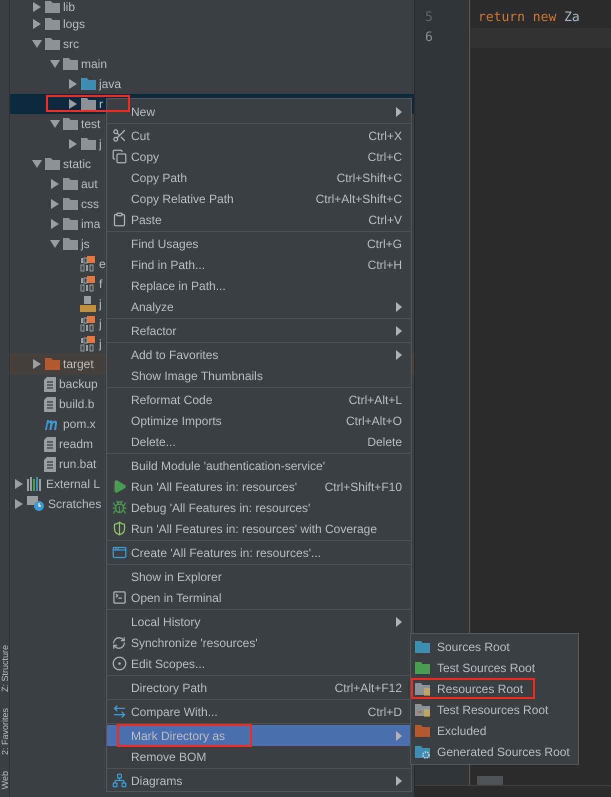 The image size is (611, 797). What do you see at coordinates (486, 668) in the screenshot?
I see `menu-item-label: Test Sources Root` at bounding box center [486, 668].